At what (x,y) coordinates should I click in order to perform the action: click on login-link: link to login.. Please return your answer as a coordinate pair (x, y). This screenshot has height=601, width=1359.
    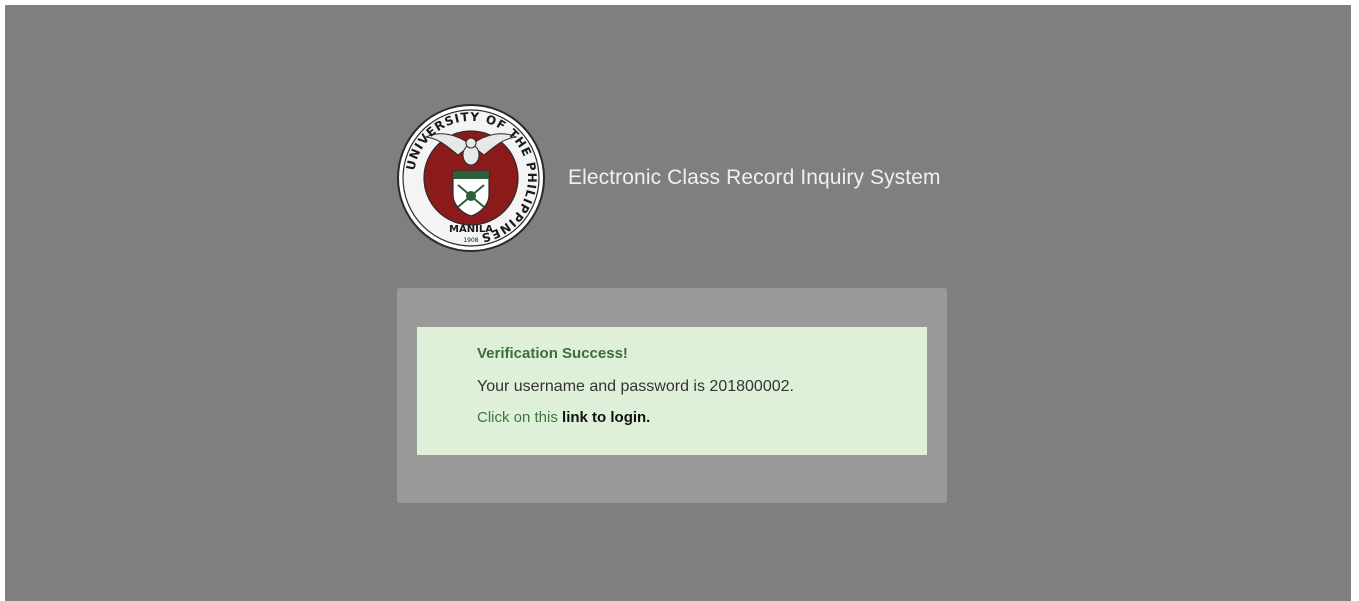
    Looking at the image, I should click on (606, 417).